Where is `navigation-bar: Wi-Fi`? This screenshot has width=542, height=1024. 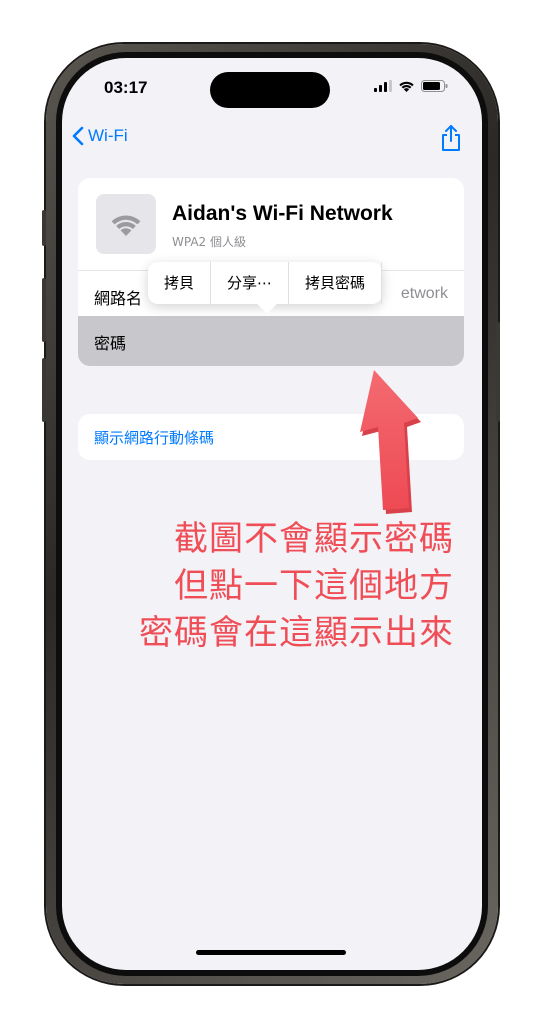
navigation-bar: Wi-Fi is located at coordinates (272, 142).